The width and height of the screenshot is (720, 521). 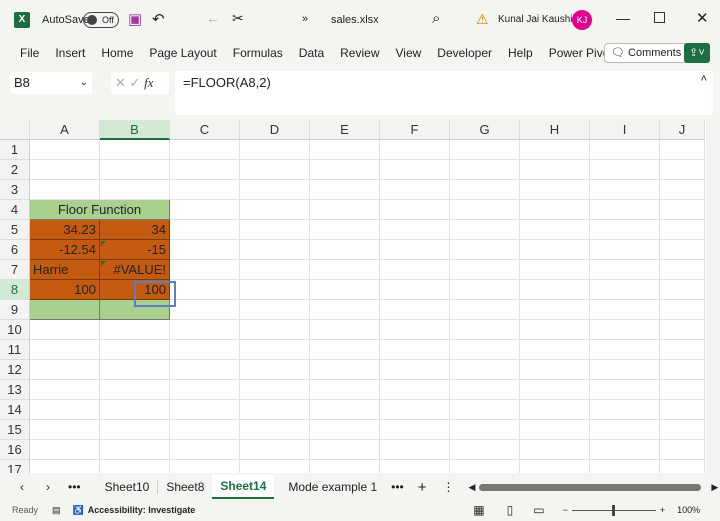 I want to click on accessibility-status: Accessibility: Investigate, so click(x=142, y=510).